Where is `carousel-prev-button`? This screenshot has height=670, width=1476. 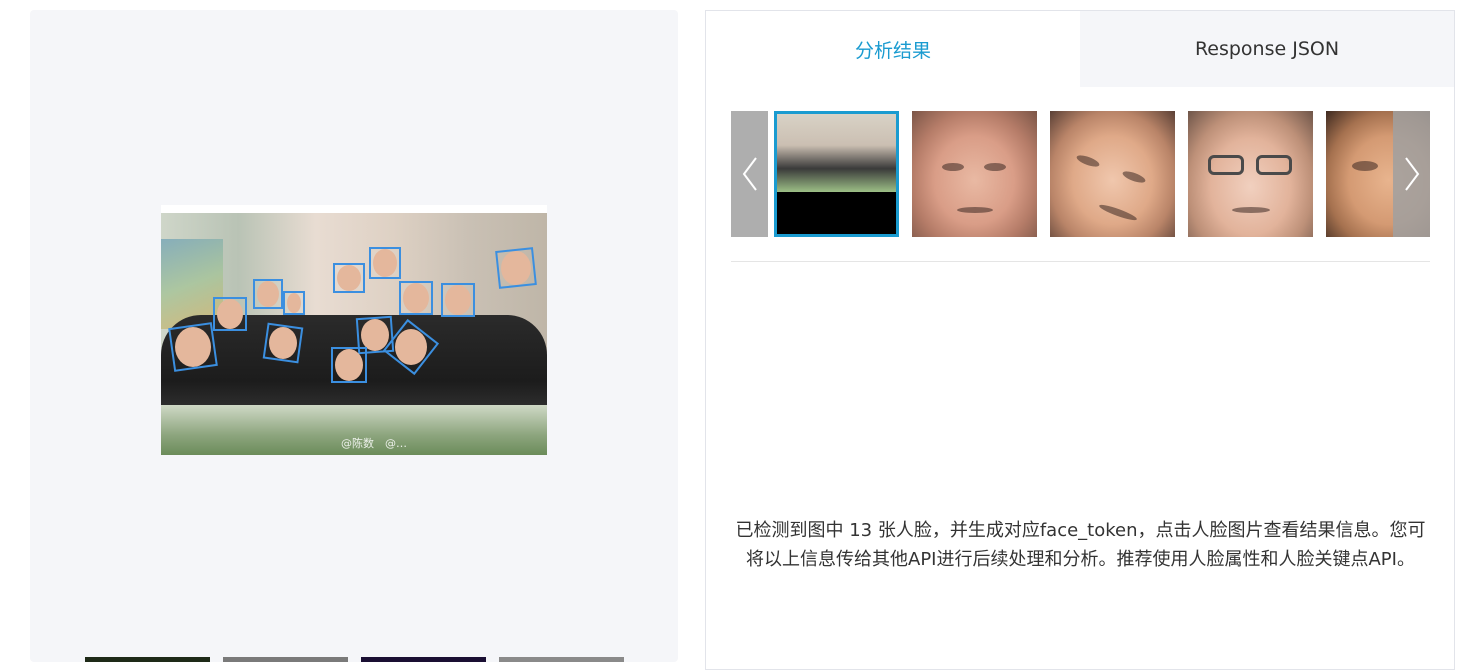
carousel-prev-button is located at coordinates (749, 174).